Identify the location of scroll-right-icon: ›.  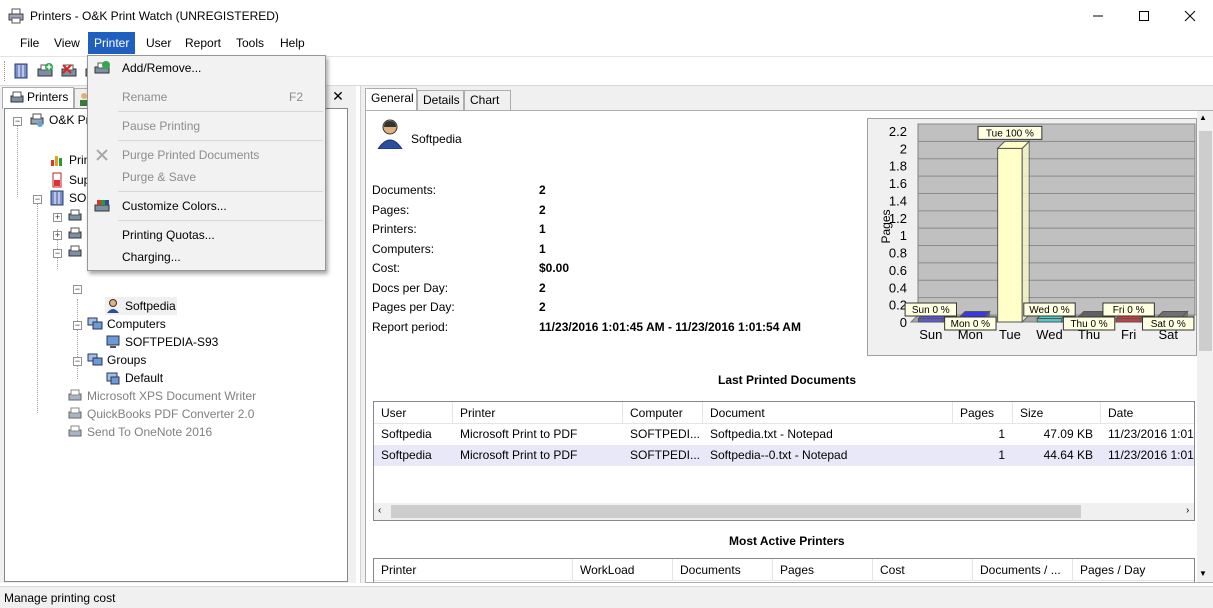
(1188, 510).